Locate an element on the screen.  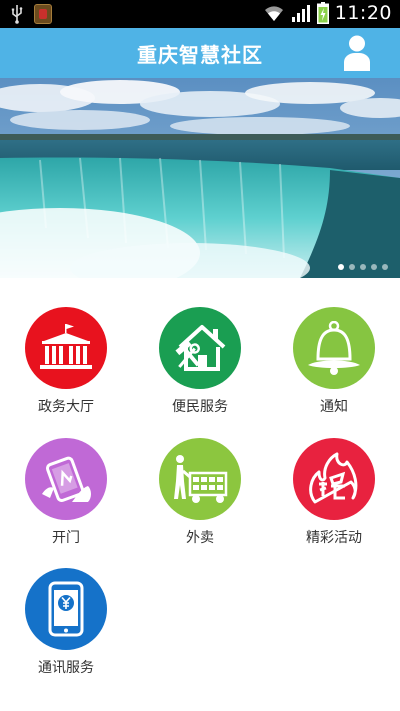
mobile-payment-icon is located at coordinates (66, 609).